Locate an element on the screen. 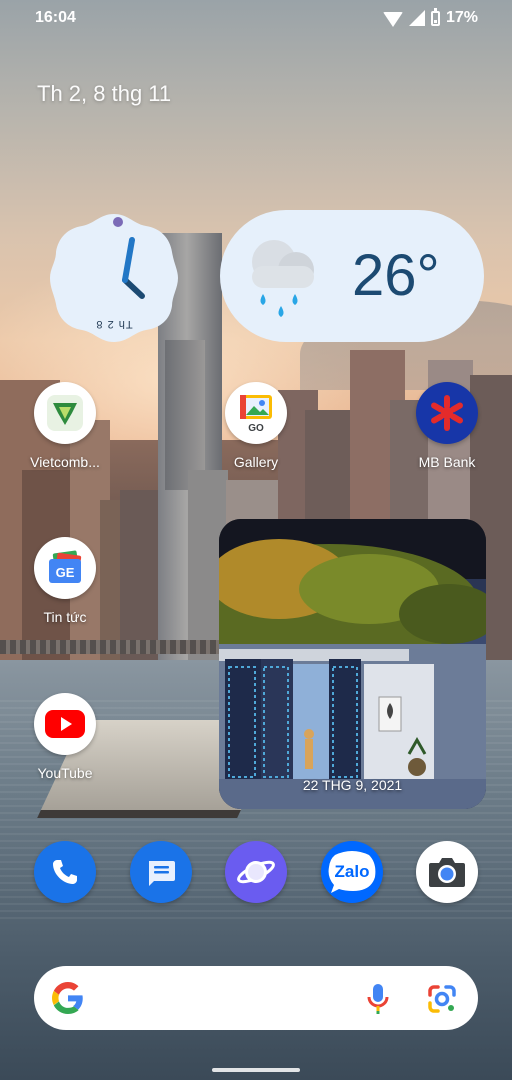 This screenshot has height=1080, width=512. youtube-icon is located at coordinates (65, 724).